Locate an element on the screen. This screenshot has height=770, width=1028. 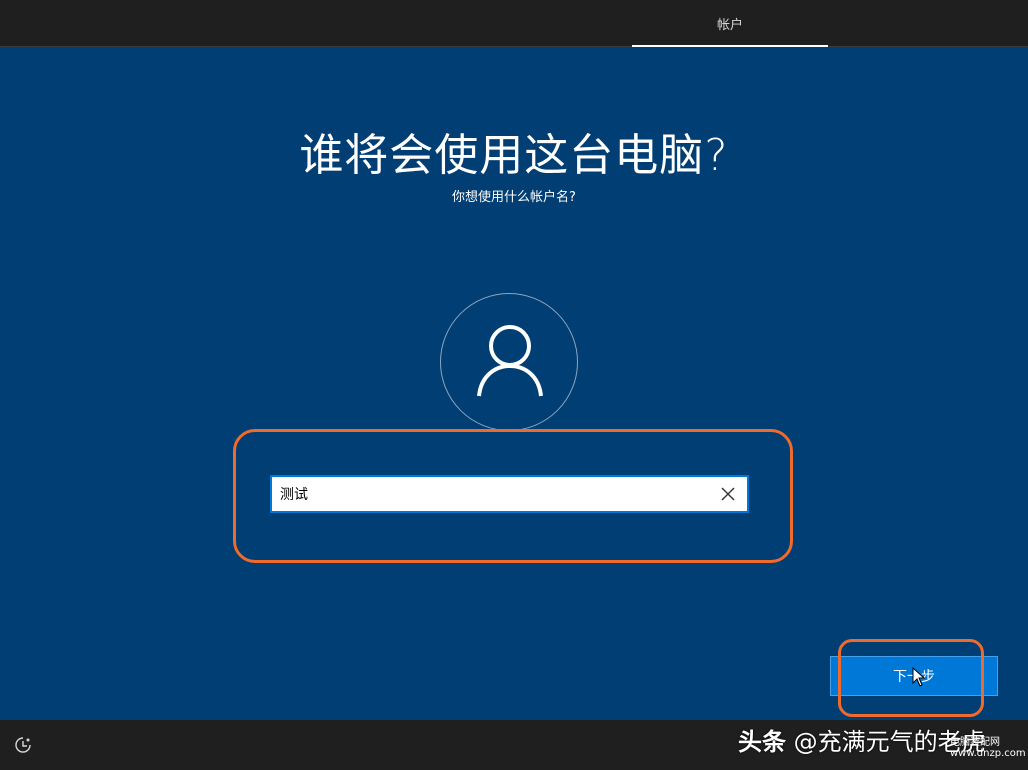
bottom-bar: 头条 @充满元气的老虎 电脑装配网 www.dnzp.com is located at coordinates (514, 745).